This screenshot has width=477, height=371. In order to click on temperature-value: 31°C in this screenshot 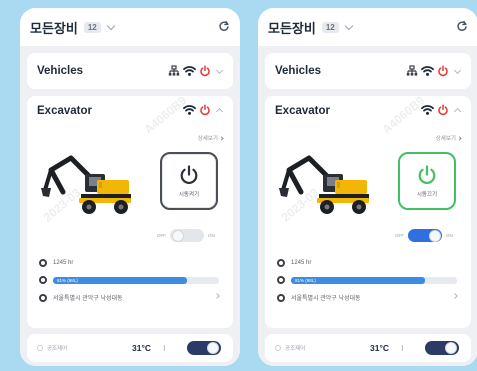, I will do `click(141, 348)`.